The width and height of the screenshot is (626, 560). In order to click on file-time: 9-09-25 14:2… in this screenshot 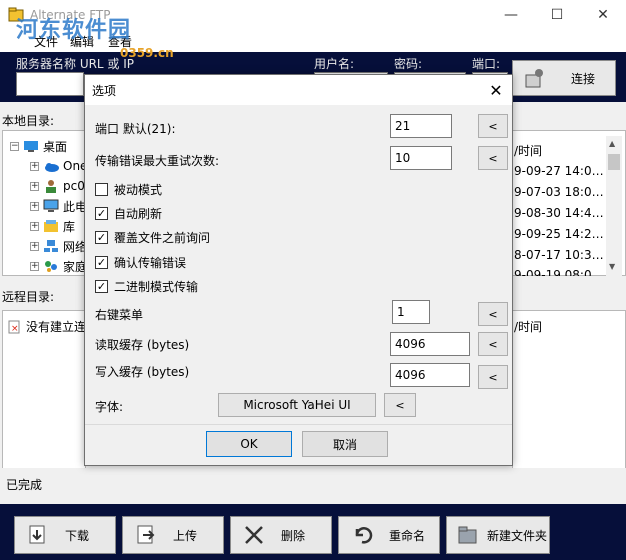, I will do `click(559, 234)`.